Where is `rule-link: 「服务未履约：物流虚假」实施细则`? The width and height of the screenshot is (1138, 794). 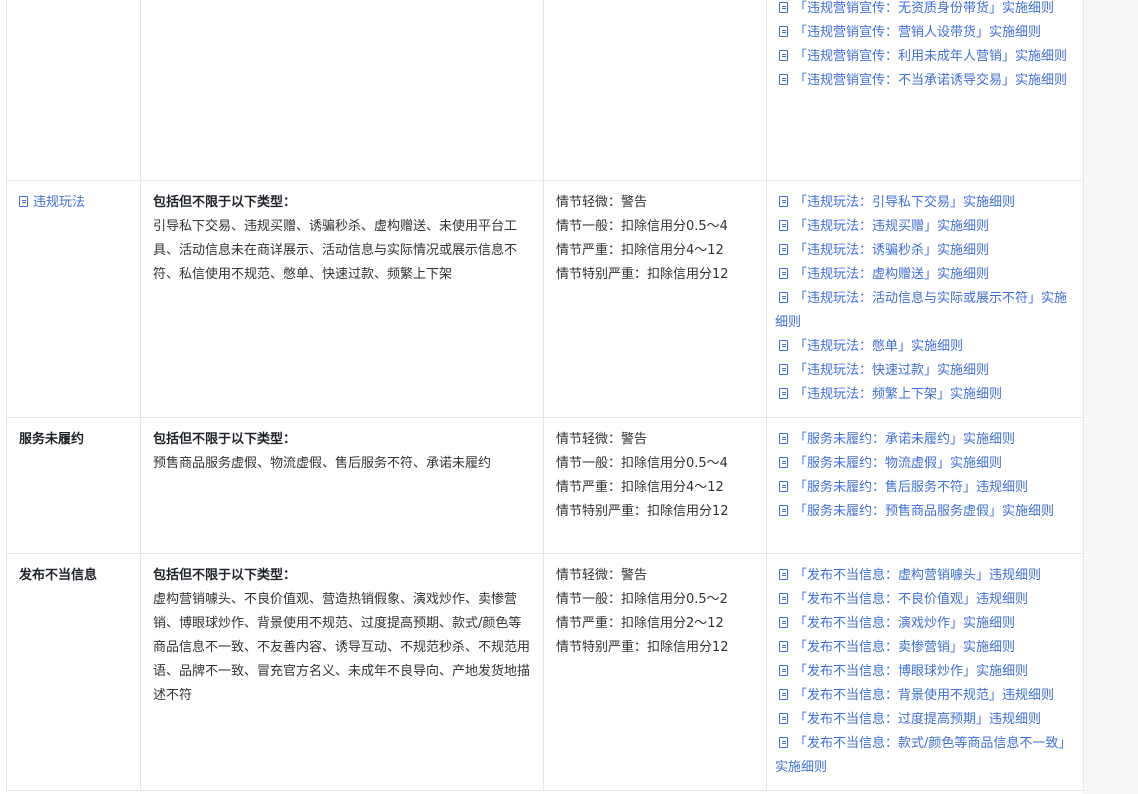 rule-link: 「服务未履约：物流虚假」实施细则 is located at coordinates (923, 464).